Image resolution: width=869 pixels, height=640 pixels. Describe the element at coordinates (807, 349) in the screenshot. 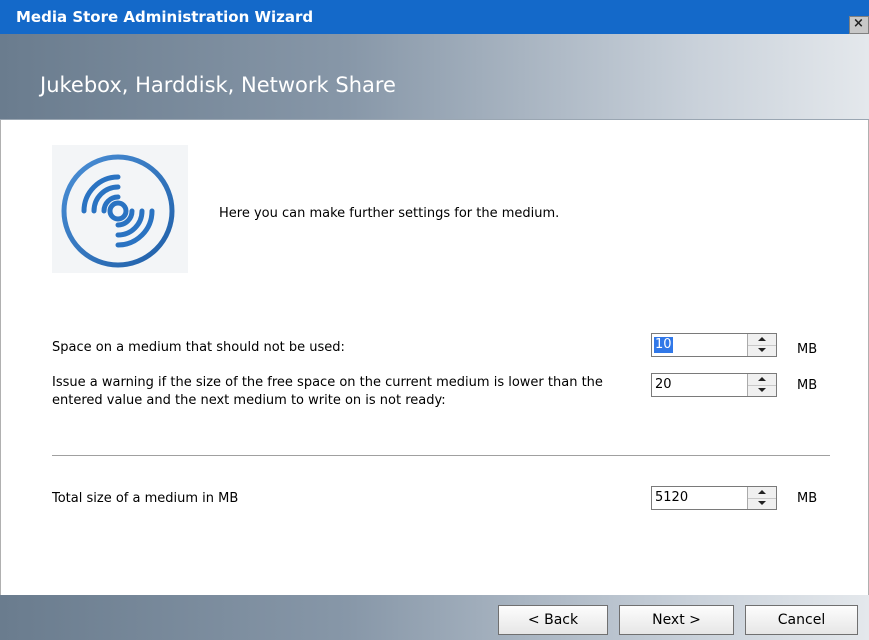

I see `unused-space-unit: MB` at that location.